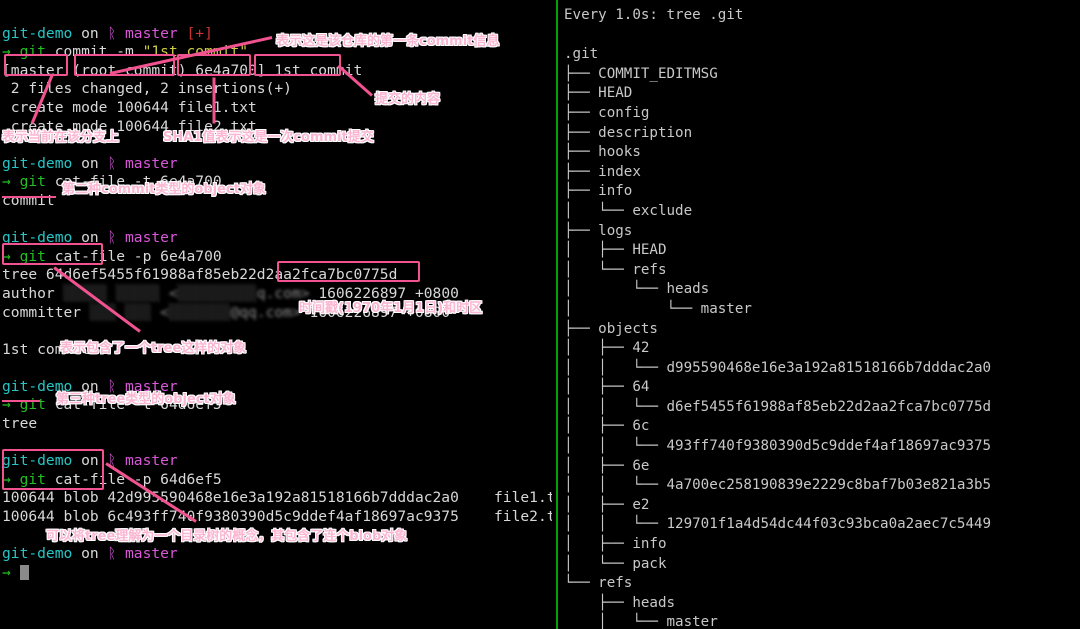  I want to click on tree-line, so click(822, 36).